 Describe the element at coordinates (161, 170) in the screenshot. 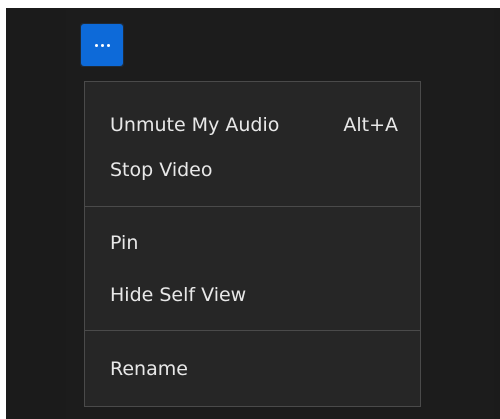

I see `menu-item-label: Stop Video` at that location.